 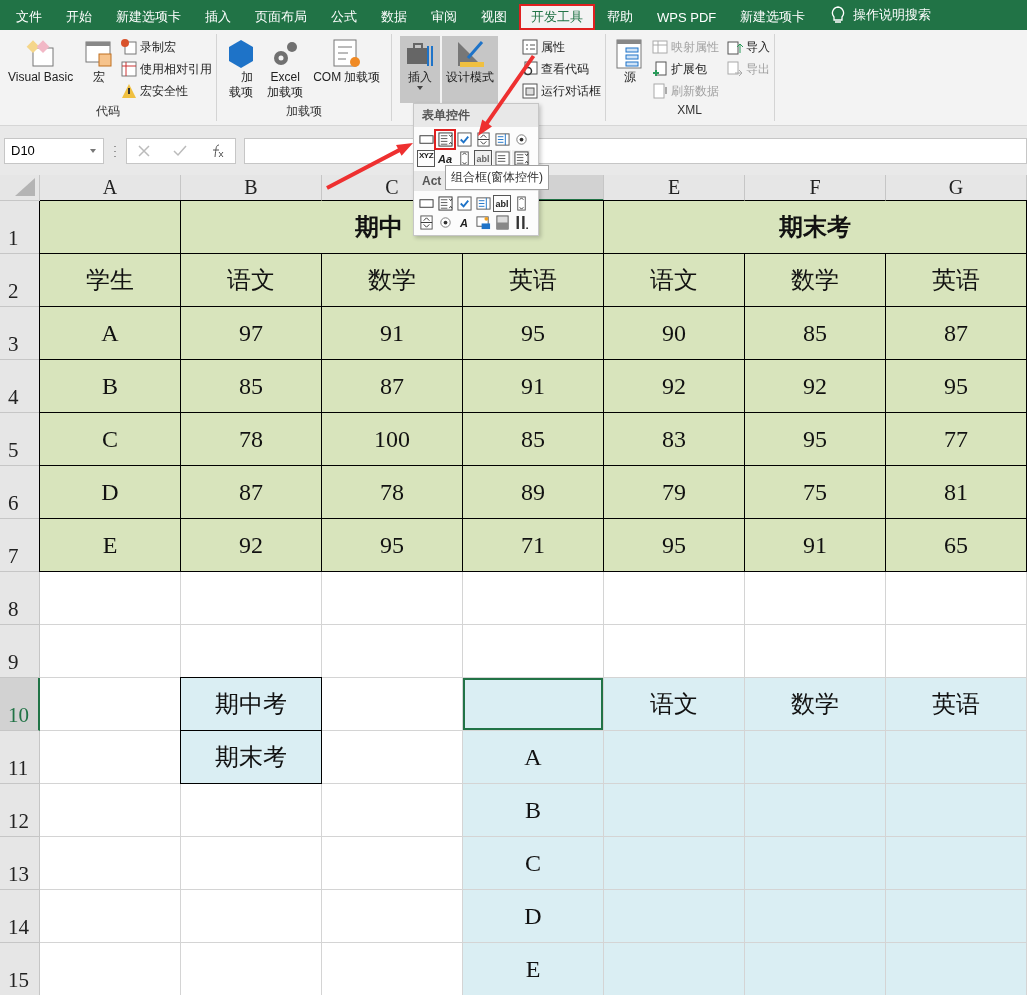 I want to click on table-cell: 77, so click(x=956, y=439).